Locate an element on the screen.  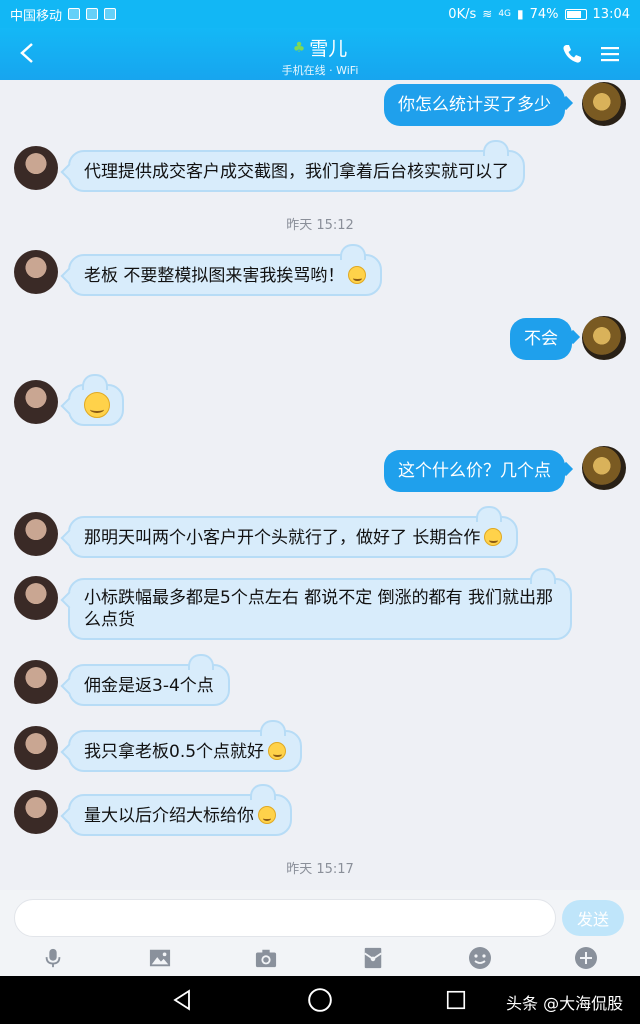
message-bubble-in: 我只拿老板0.5个点就好 is located at coordinates (185, 746).